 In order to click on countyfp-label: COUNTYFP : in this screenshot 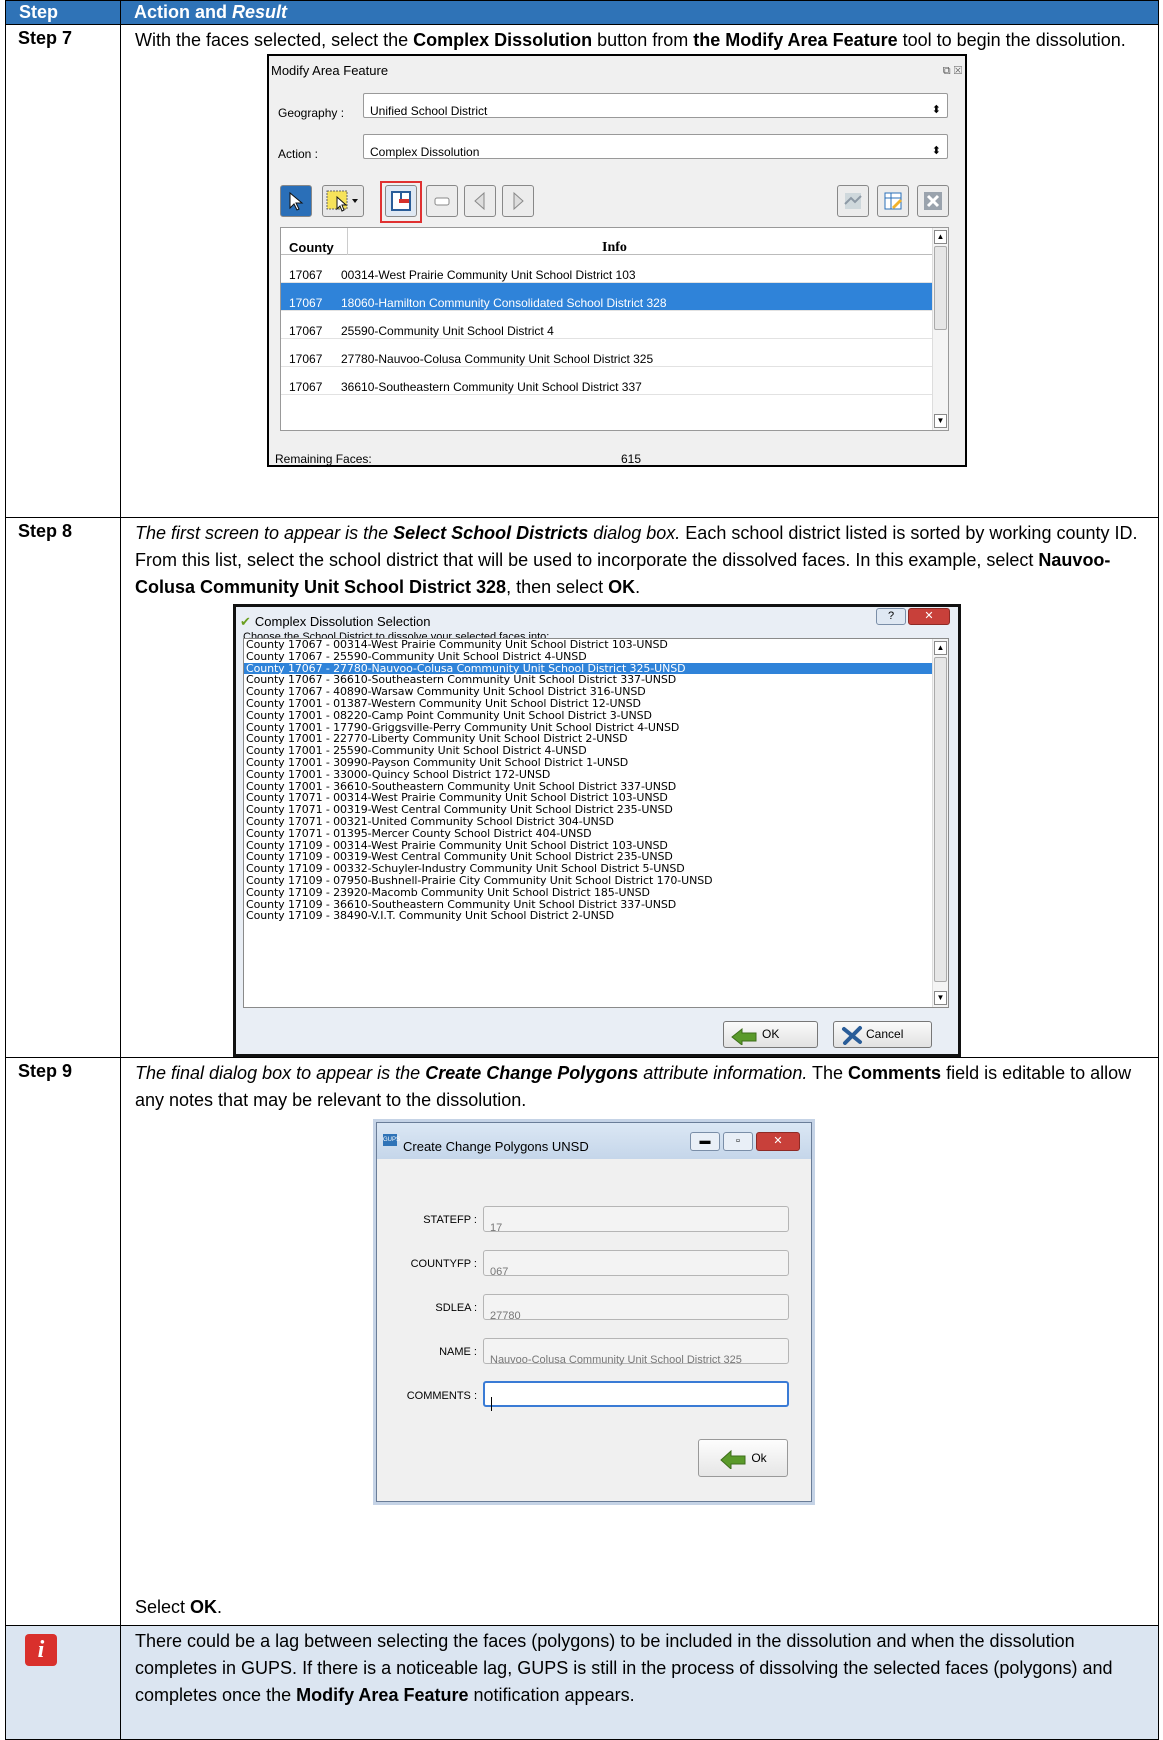, I will do `click(443, 1264)`.